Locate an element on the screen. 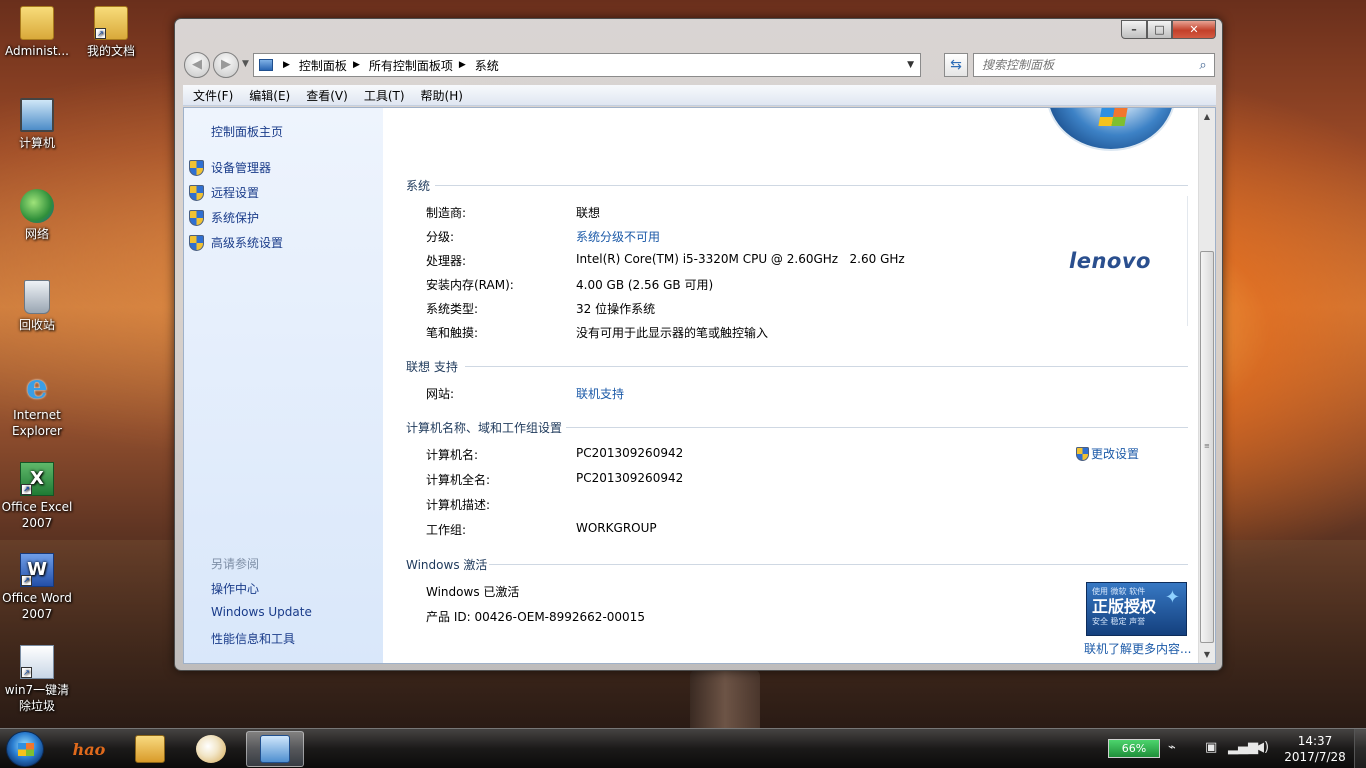 The height and width of the screenshot is (768, 1366). network-icon is located at coordinates (37, 206).